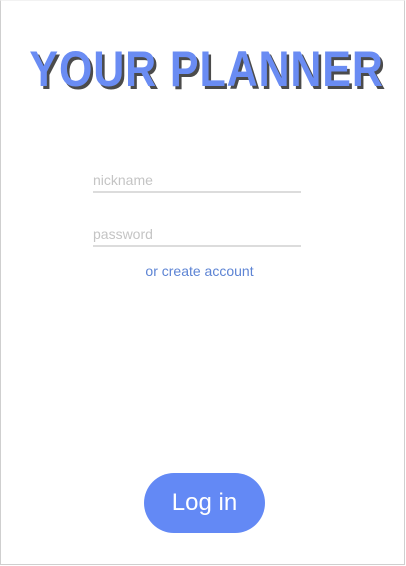  I want to click on password-field, so click(197, 234).